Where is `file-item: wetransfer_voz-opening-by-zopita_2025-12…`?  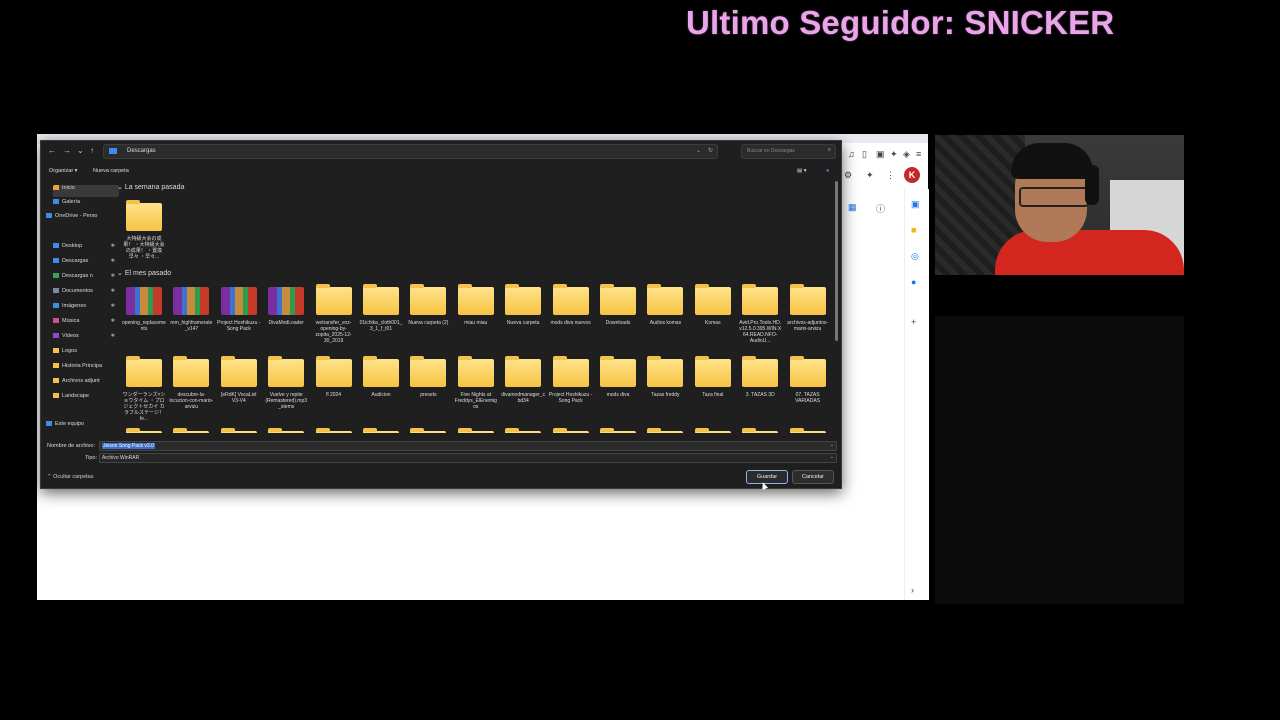
file-item: wetransfer_voz-opening-by-zopita_2025-12… is located at coordinates (334, 320).